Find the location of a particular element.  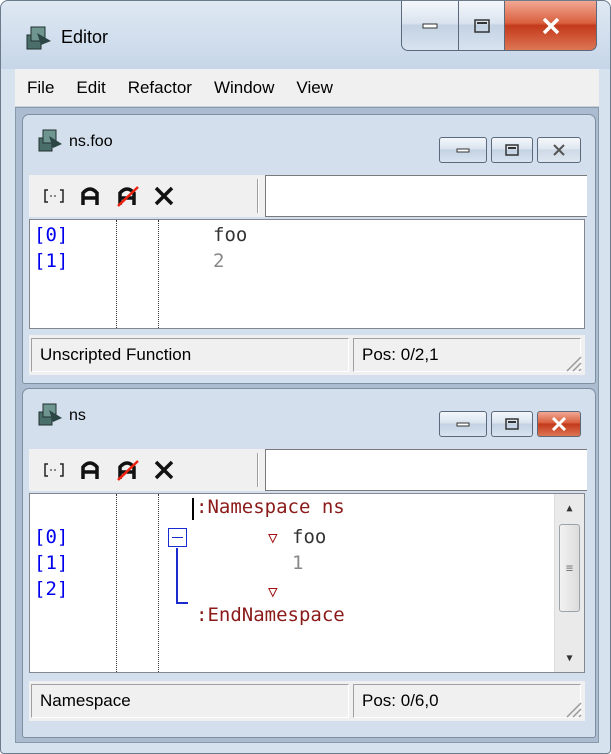

text-caret is located at coordinates (193, 509).